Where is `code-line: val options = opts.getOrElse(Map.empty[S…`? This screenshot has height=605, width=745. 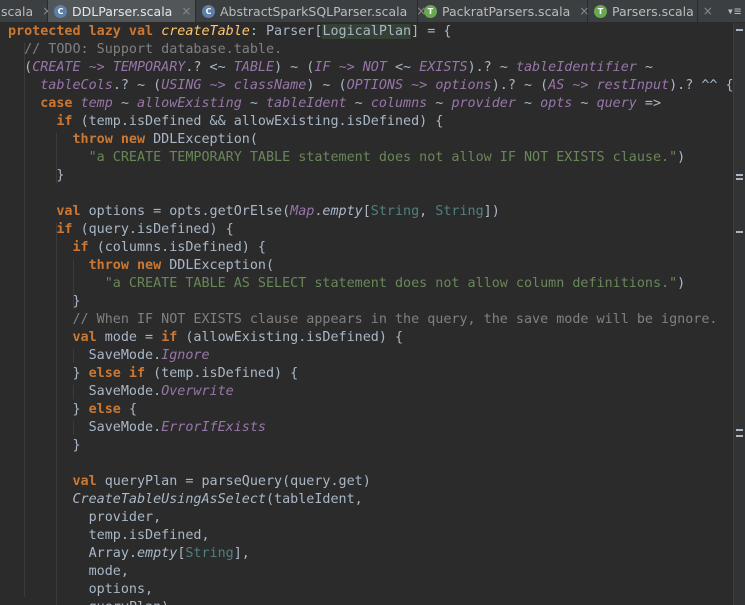 code-line: val options = opts.getOrElse(Map.empty[S… is located at coordinates (367, 212).